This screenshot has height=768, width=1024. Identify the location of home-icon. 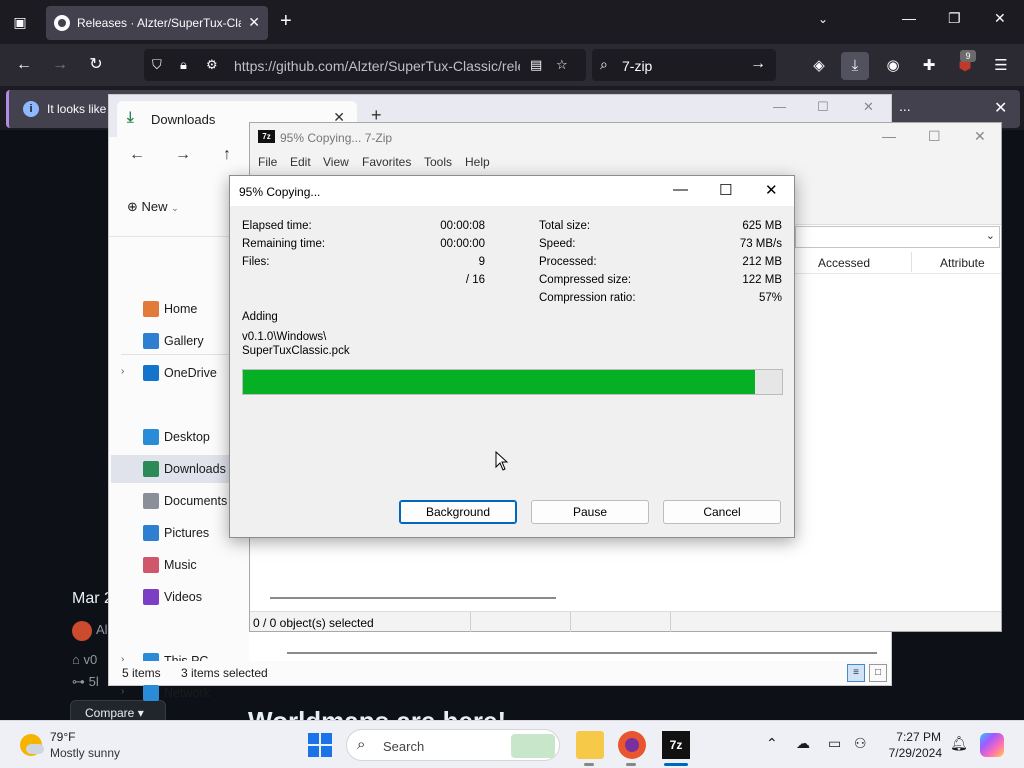
(151, 309).